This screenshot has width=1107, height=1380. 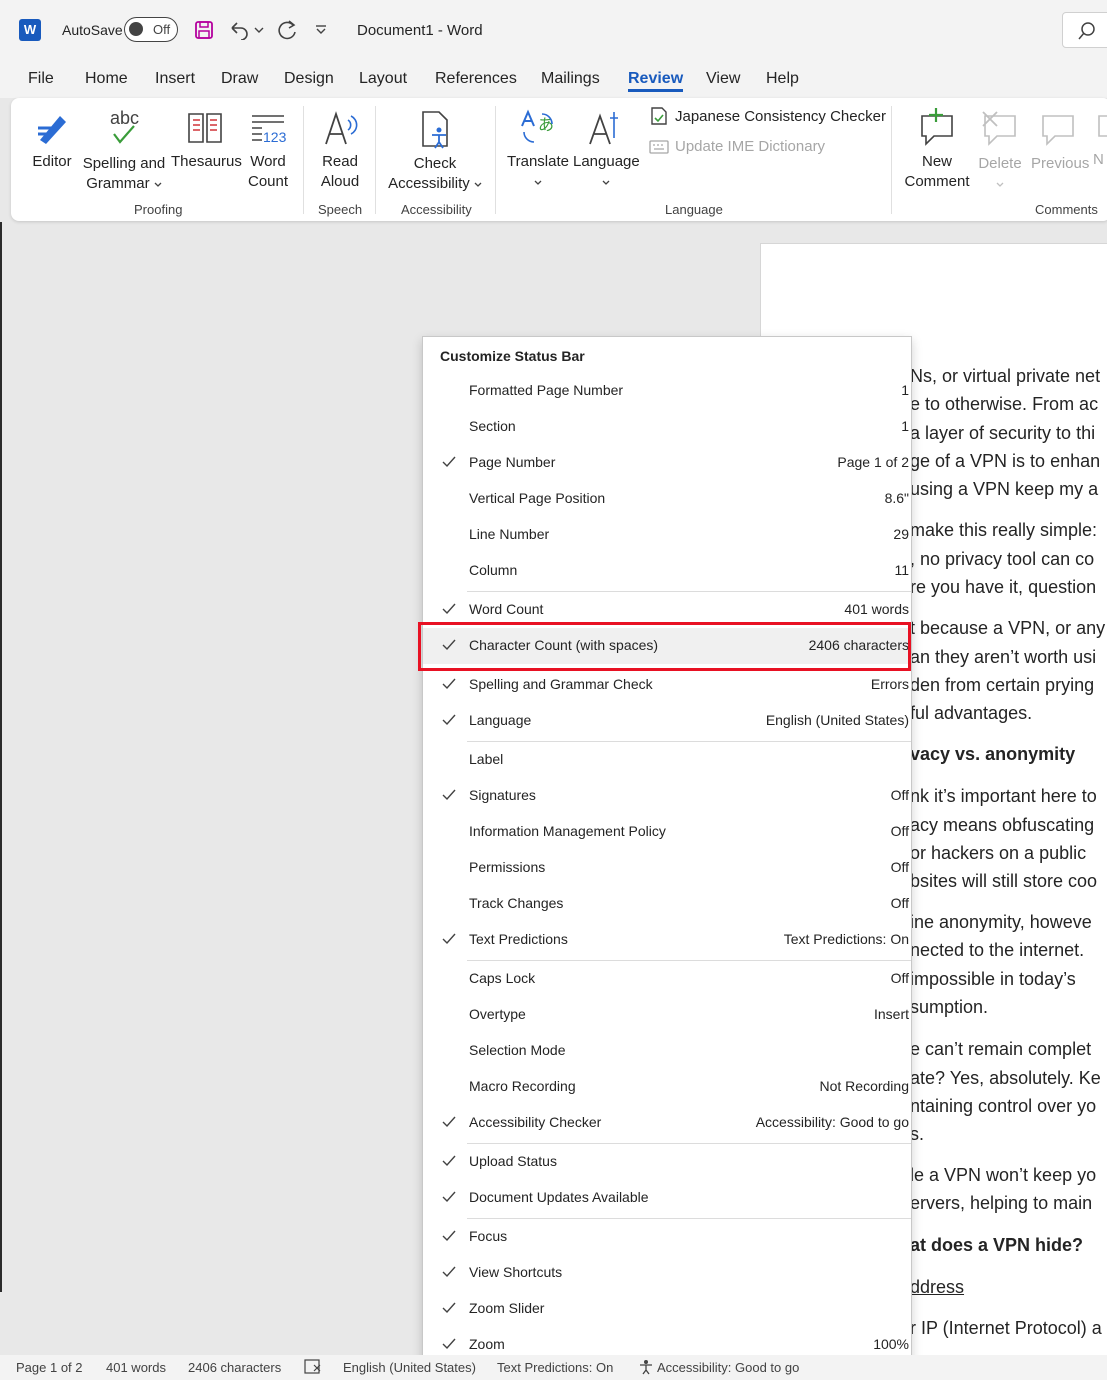 I want to click on title-bar: W AutoSave Off Document1 - Word, so click(x=553, y=30).